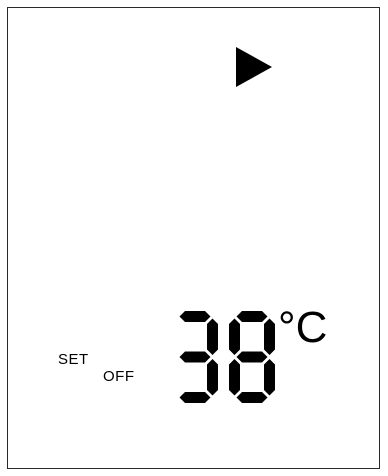  What do you see at coordinates (234, 377) in the screenshot?
I see `segment-e` at bounding box center [234, 377].